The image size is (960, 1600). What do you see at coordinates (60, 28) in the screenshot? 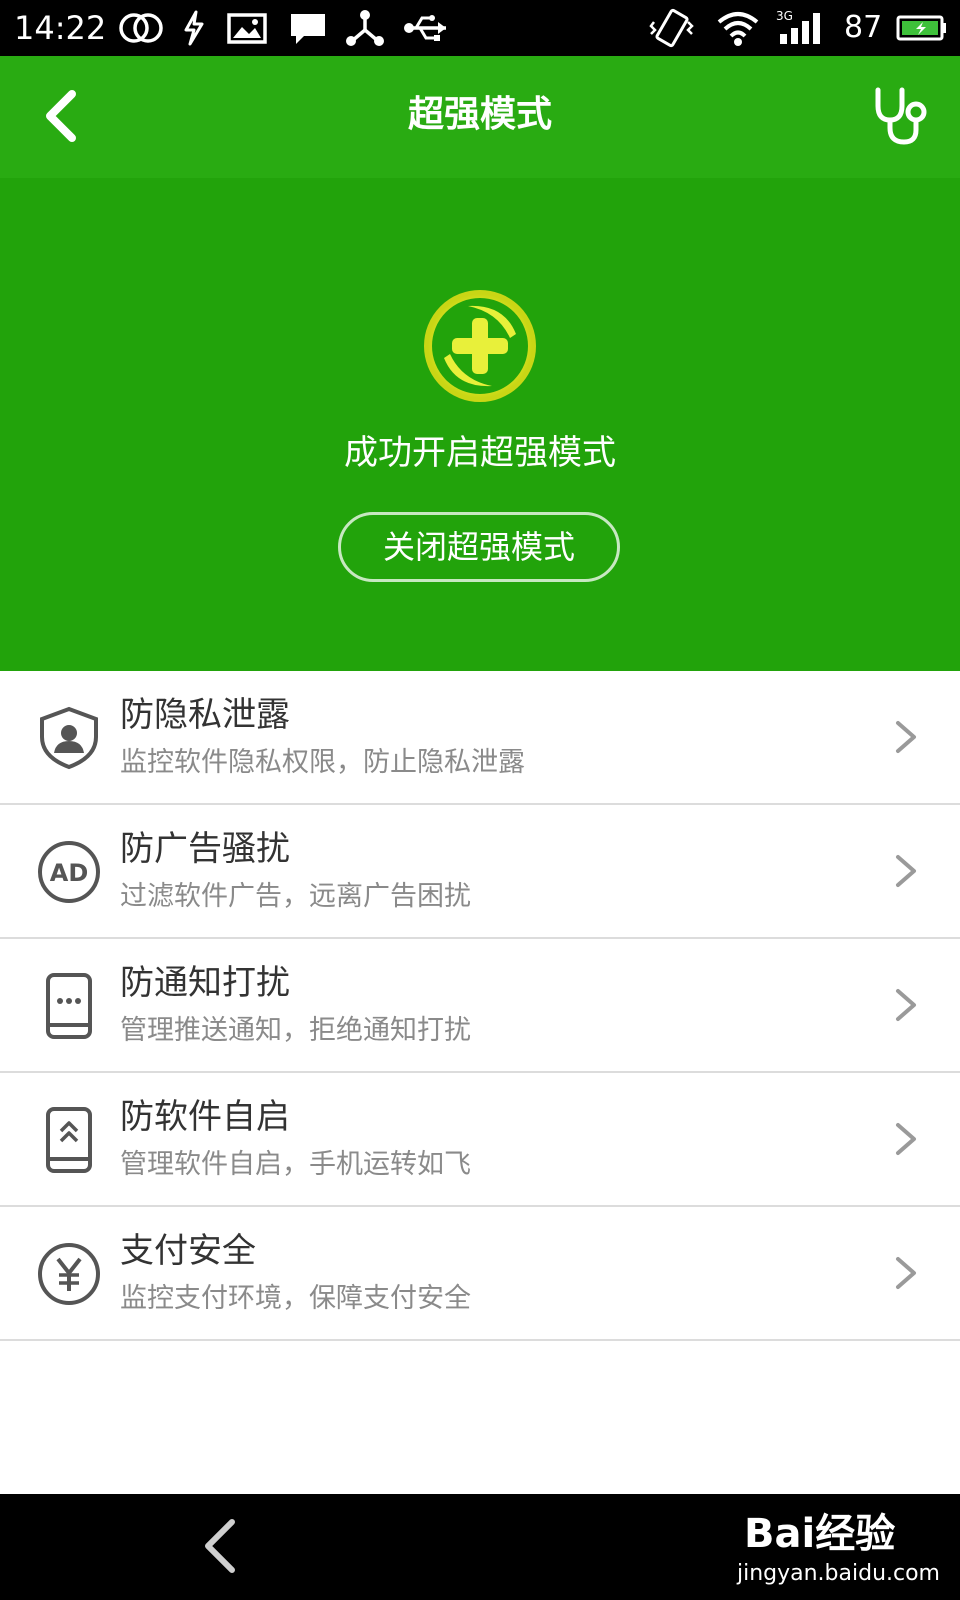
I see `status-time: 14:22` at bounding box center [60, 28].